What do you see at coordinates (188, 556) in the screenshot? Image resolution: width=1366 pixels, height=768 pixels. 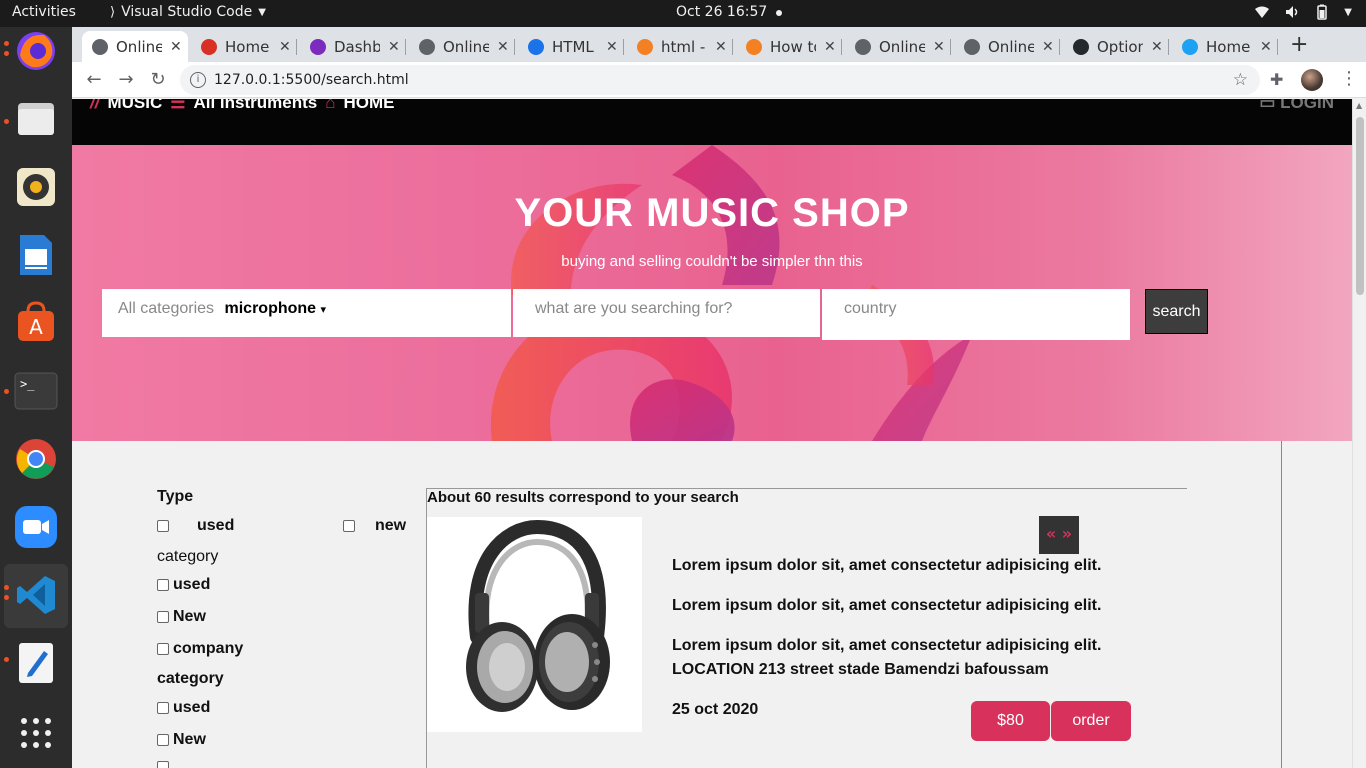 I see `filter-category-heading: category` at bounding box center [188, 556].